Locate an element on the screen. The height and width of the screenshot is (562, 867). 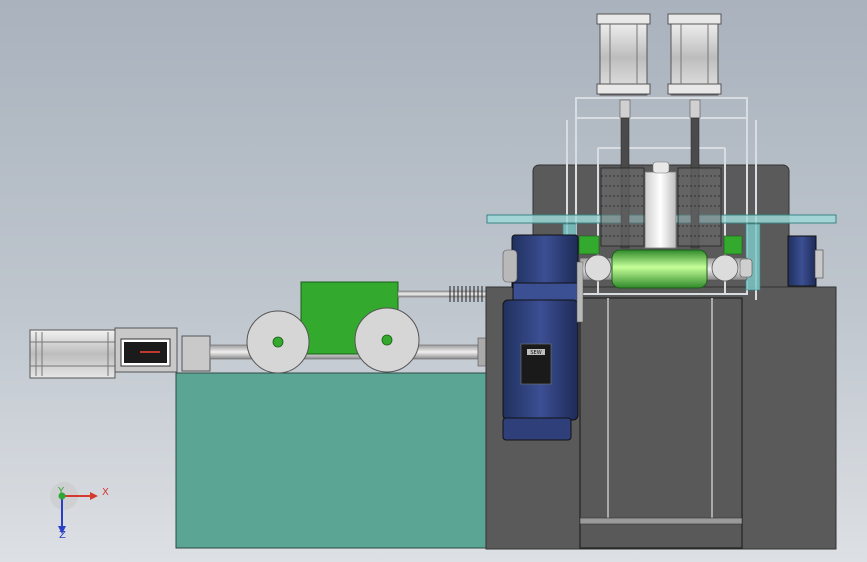
left-servo-motor is located at coordinates (120, 353).